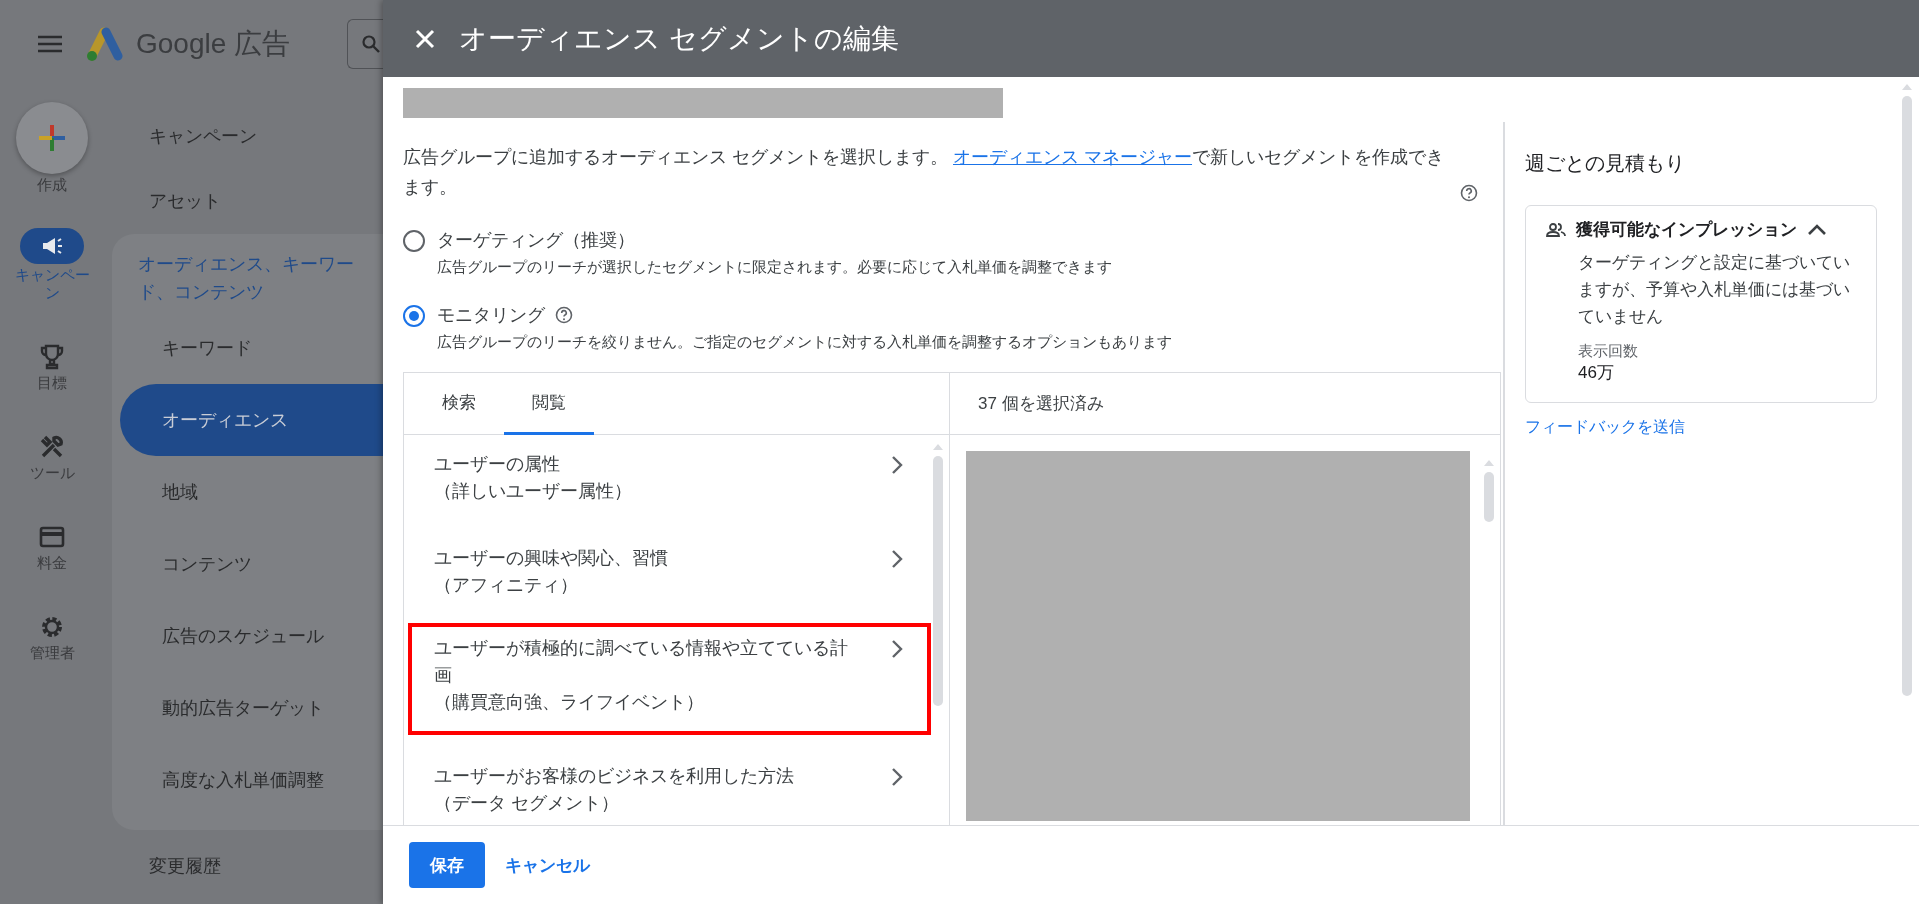 This screenshot has height=904, width=1919. I want to click on audience-manager-link: オーディエンス マネージャー, so click(1073, 157).